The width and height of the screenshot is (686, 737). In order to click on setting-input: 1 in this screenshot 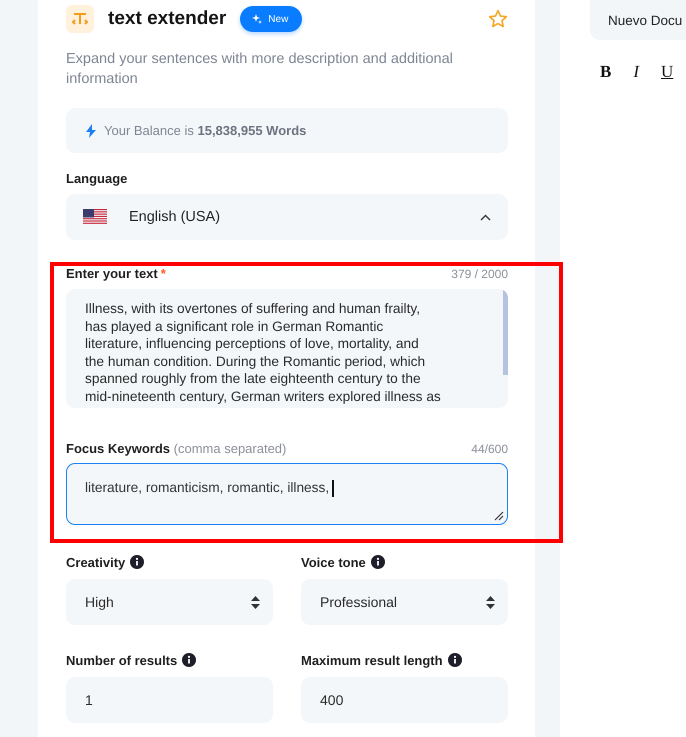, I will do `click(169, 700)`.